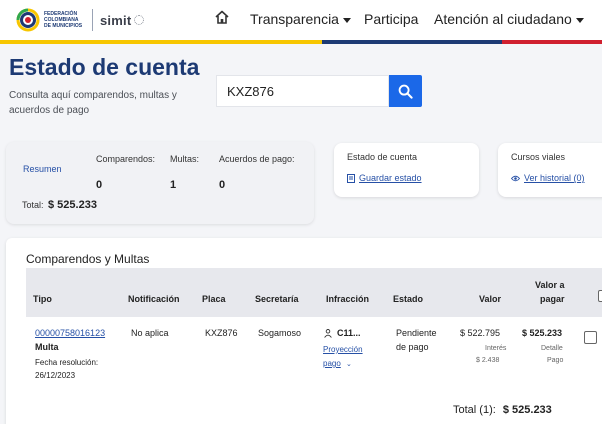 The height and width of the screenshot is (424, 602). What do you see at coordinates (390, 178) in the screenshot?
I see `guardar-estado-label: Guardar estado` at bounding box center [390, 178].